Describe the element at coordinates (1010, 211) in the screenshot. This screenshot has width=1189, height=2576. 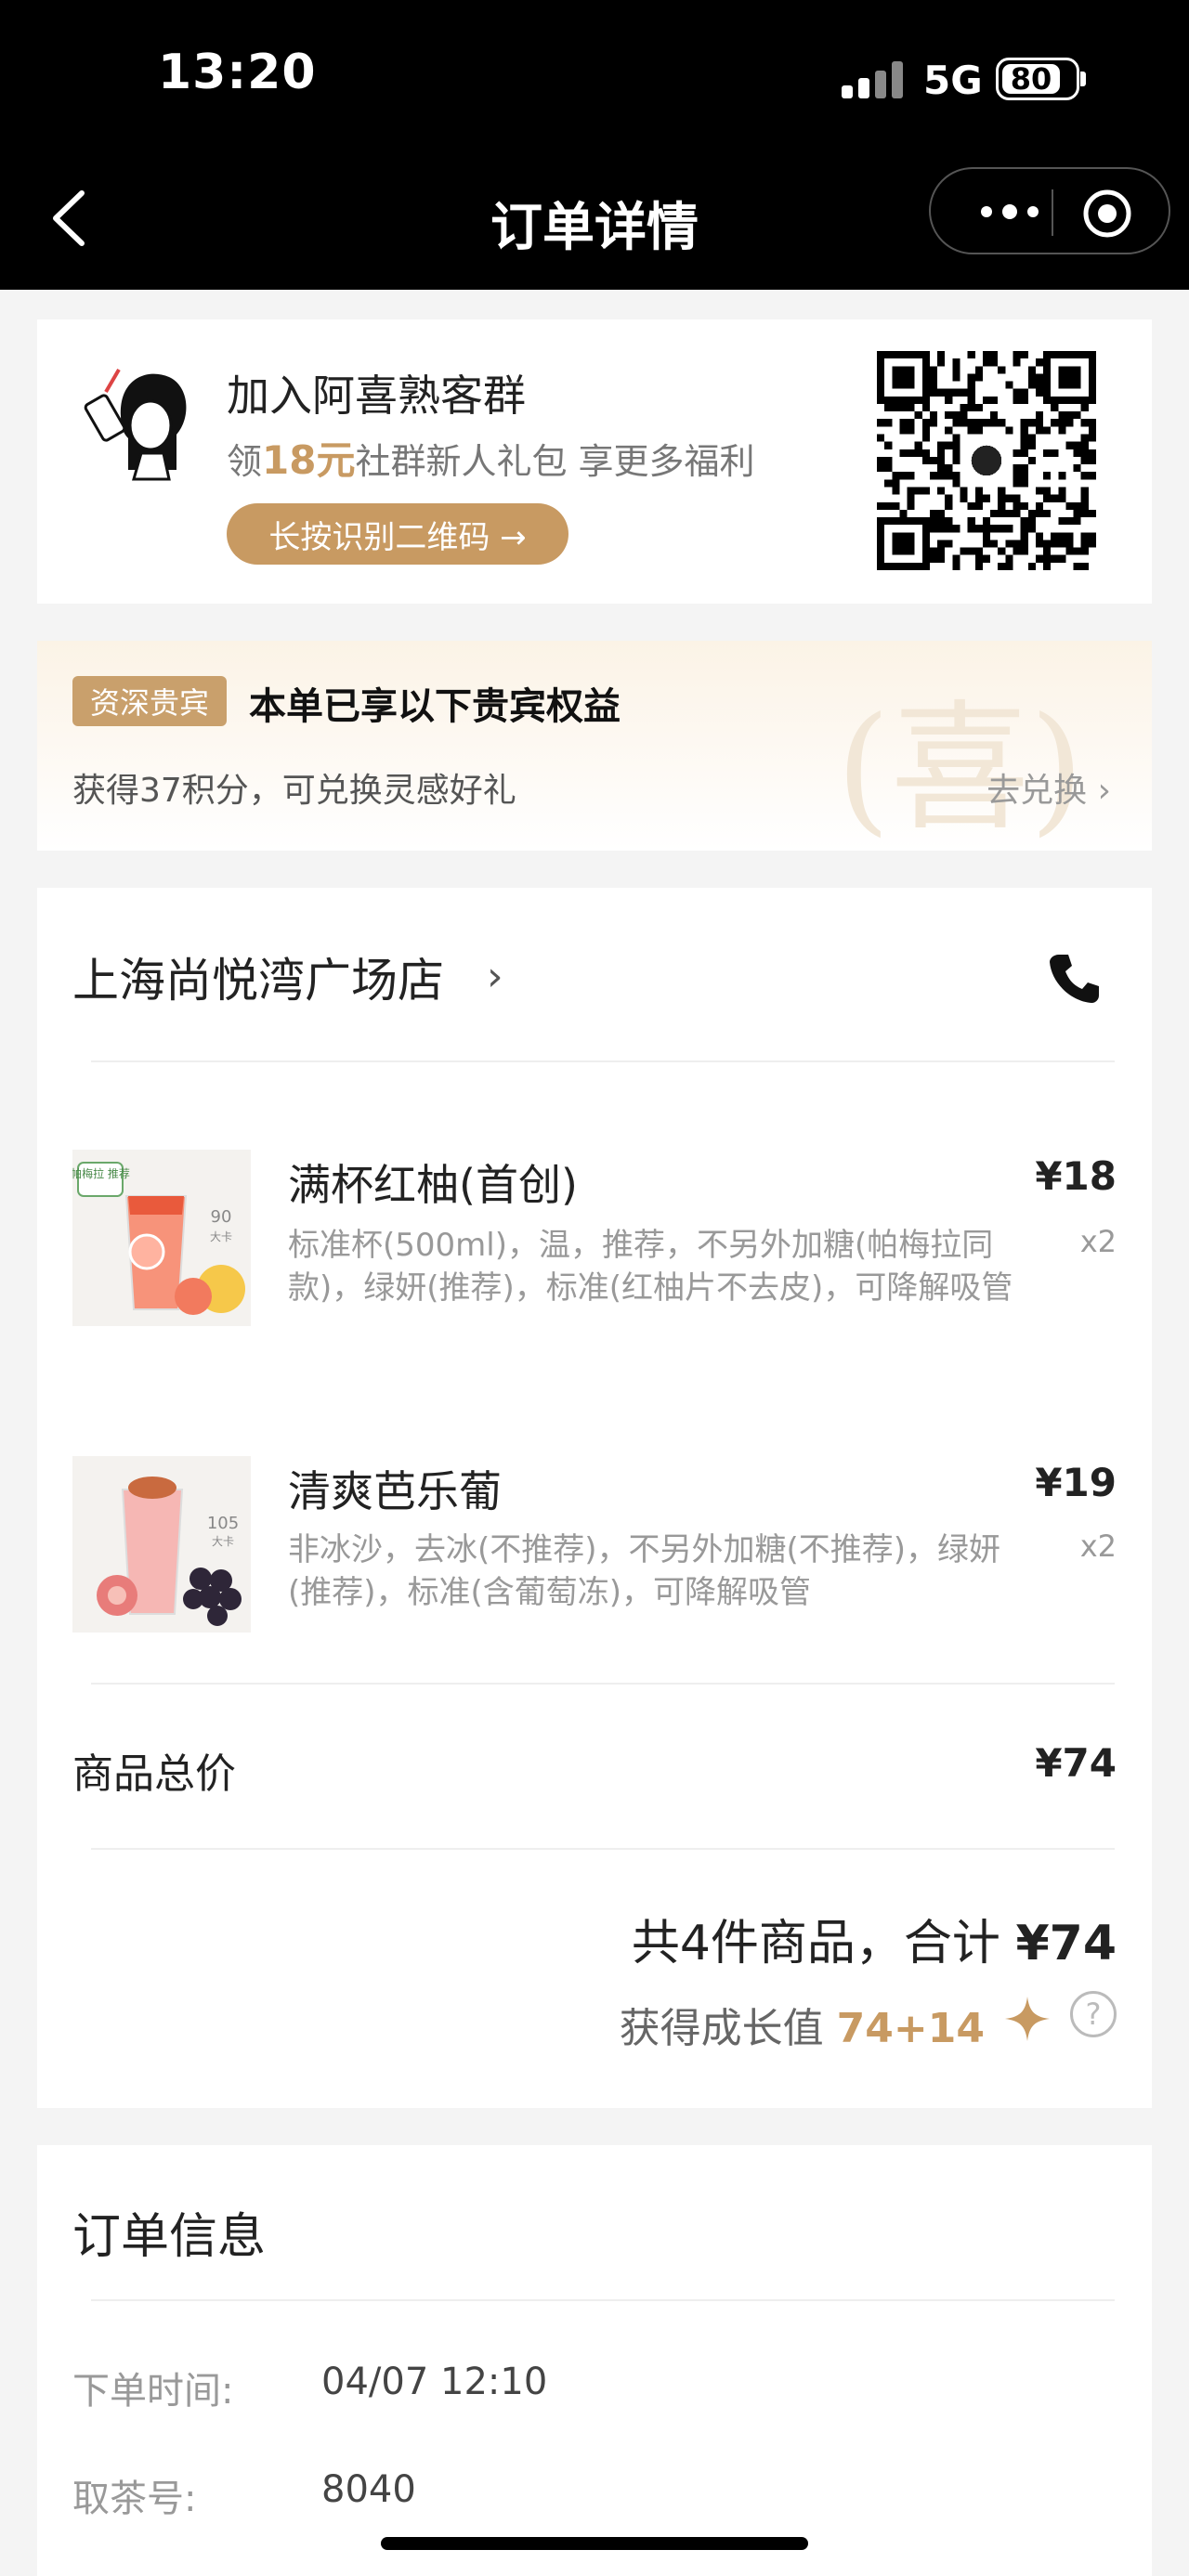
I see `more-icon` at that location.